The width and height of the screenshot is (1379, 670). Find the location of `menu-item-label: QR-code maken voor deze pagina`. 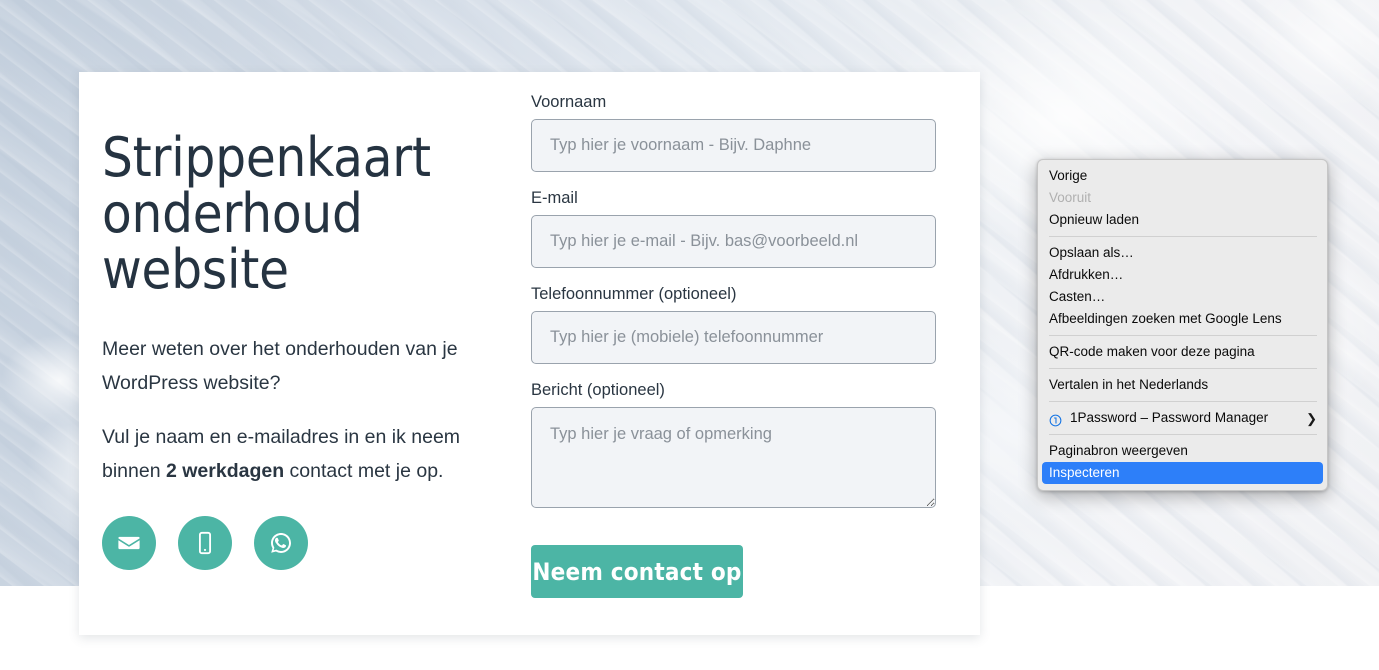

menu-item-label: QR-code maken voor deze pagina is located at coordinates (1152, 351).